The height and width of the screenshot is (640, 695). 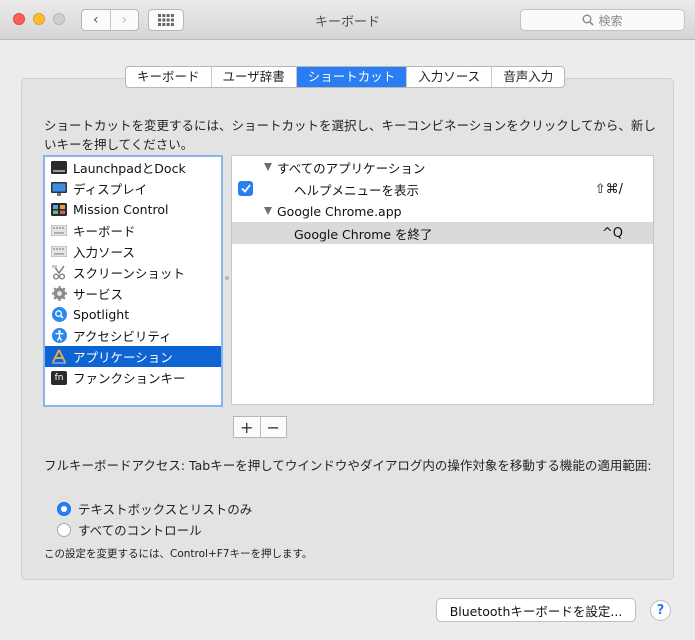 I want to click on tab-bar: キーボード ユーザ辞書 ショートカット 入力ソース 音声入力, so click(x=345, y=77).